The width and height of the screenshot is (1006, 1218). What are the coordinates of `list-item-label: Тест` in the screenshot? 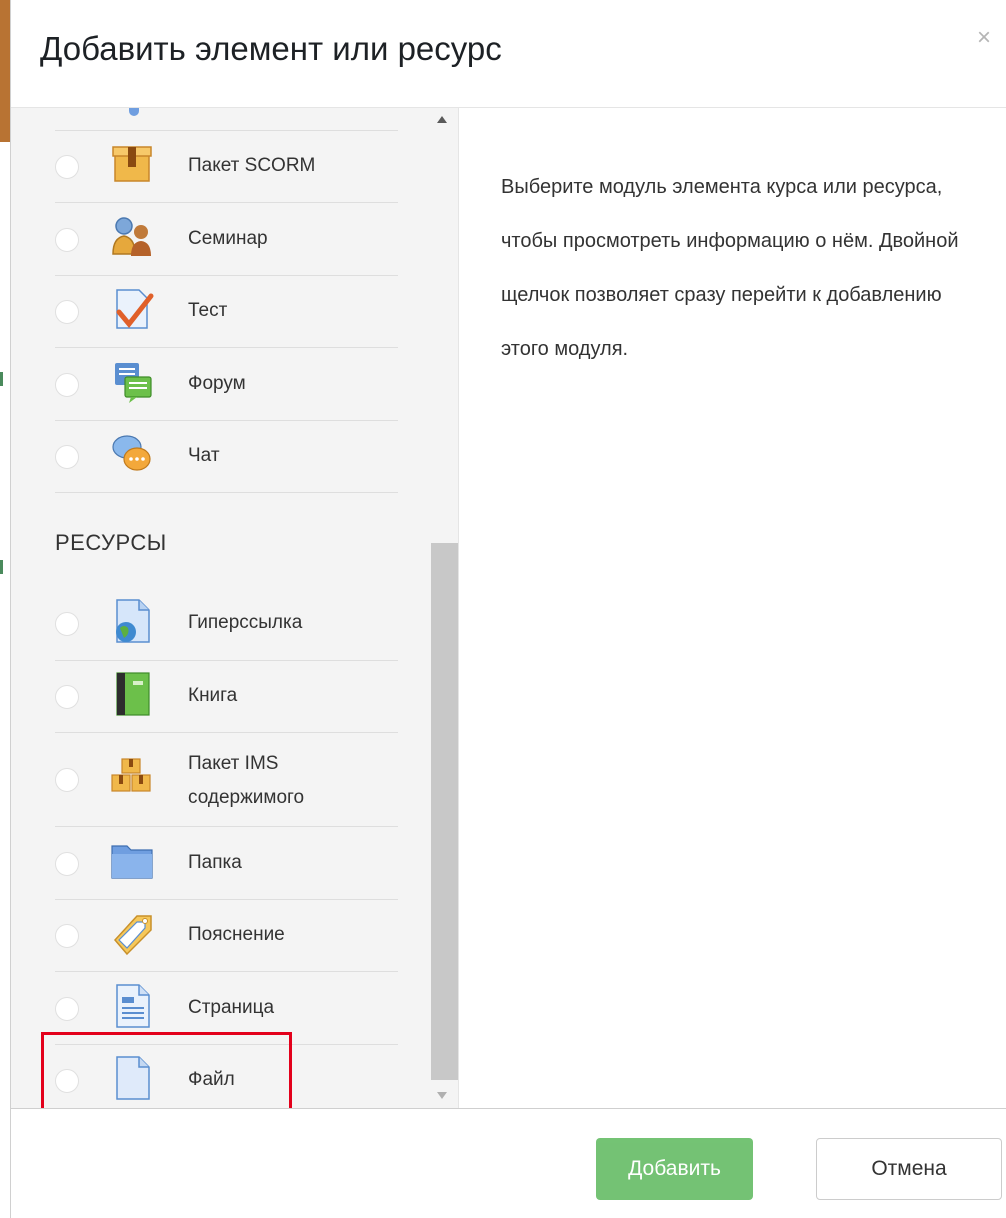 It's located at (208, 310).